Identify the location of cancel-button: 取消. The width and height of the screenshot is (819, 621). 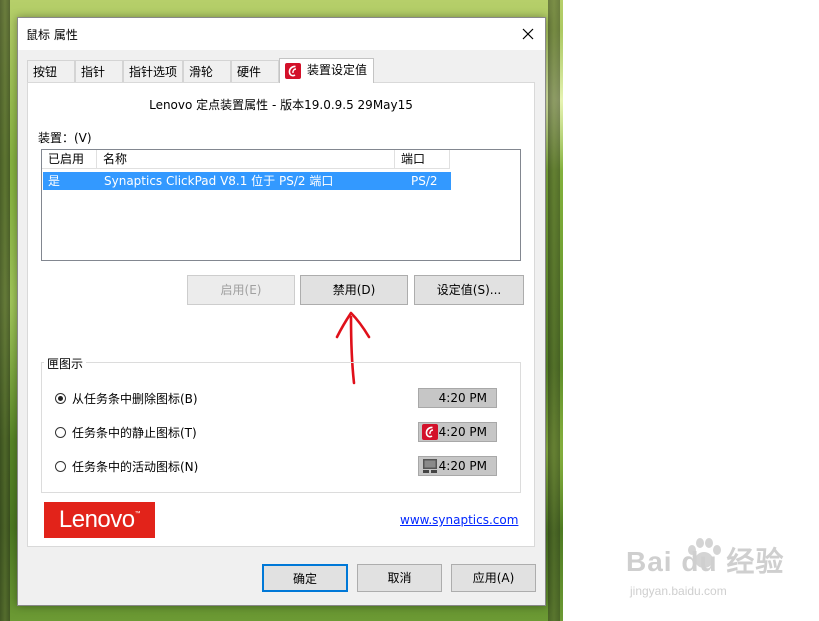
(399, 578).